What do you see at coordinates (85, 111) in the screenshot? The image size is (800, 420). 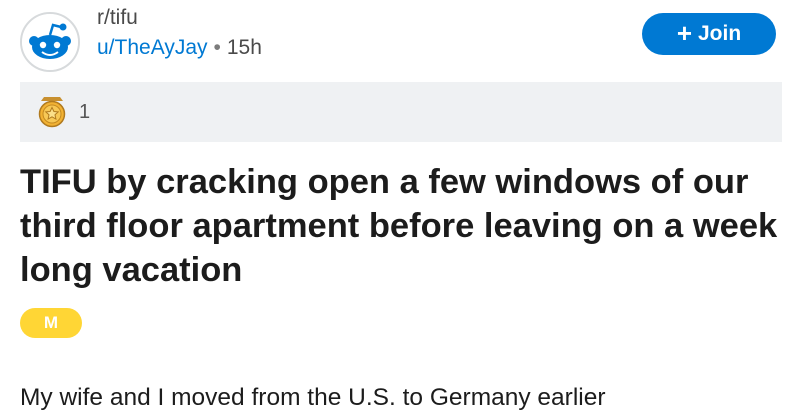 I see `award-count: 1` at bounding box center [85, 111].